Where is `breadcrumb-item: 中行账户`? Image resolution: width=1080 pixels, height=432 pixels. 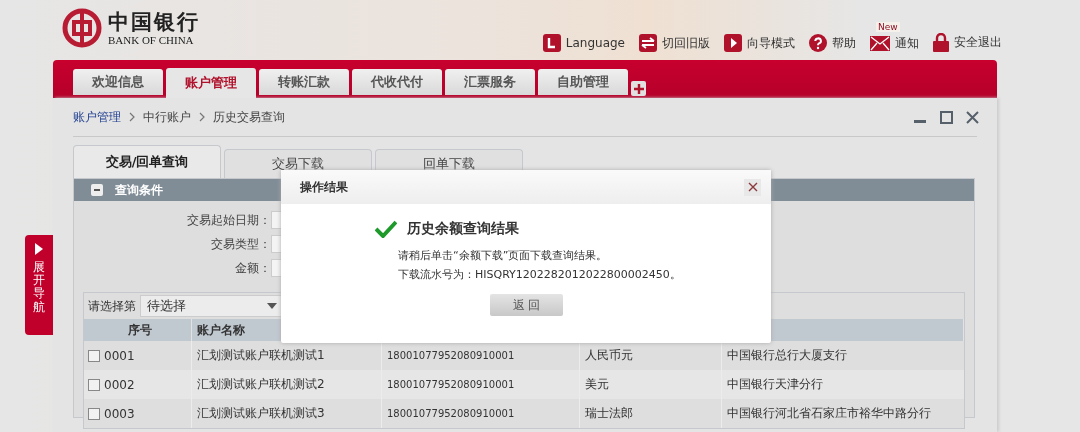
breadcrumb-item: 中行账户 is located at coordinates (167, 117).